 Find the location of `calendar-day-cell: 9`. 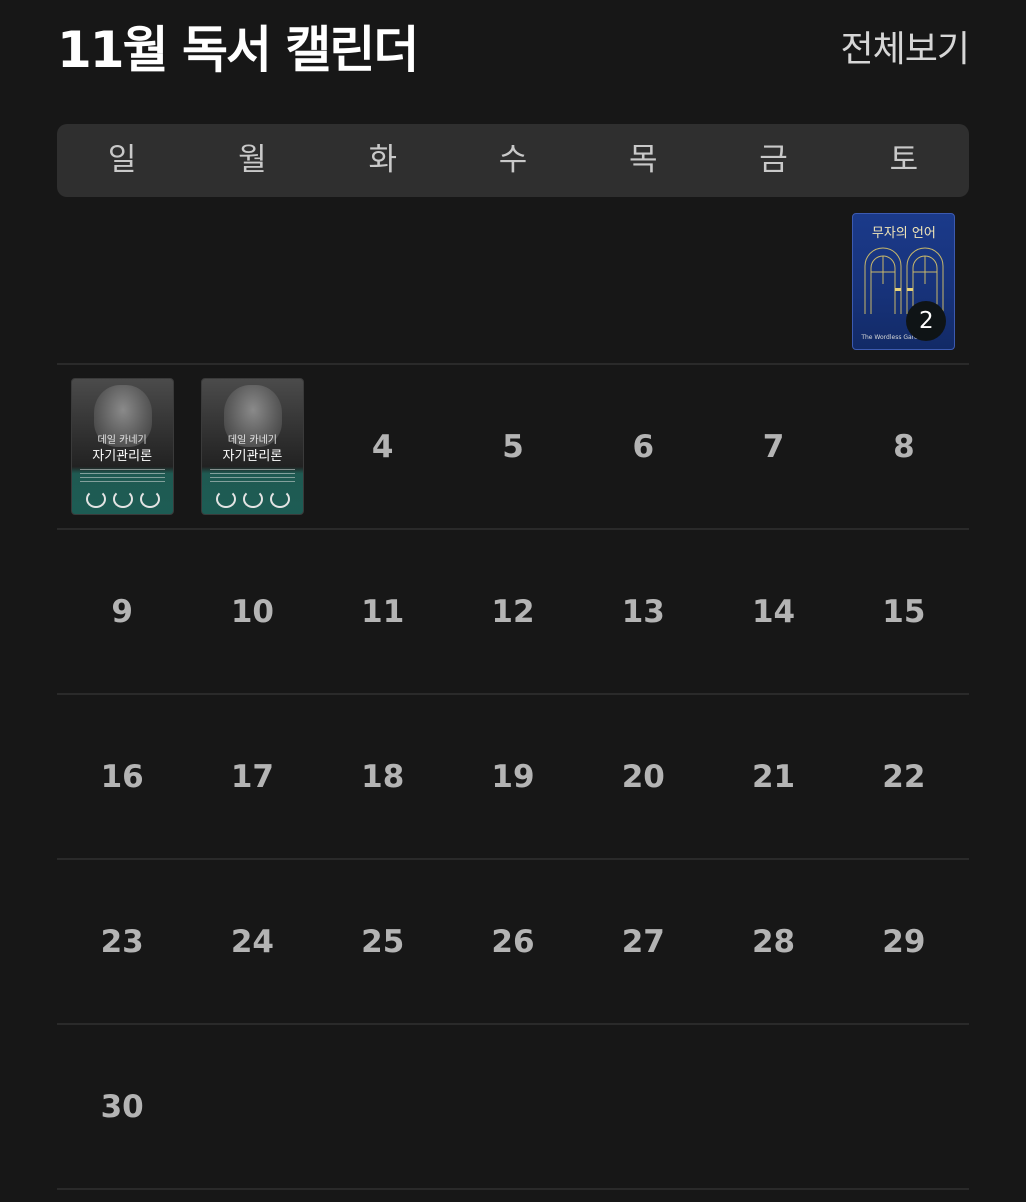

calendar-day-cell: 9 is located at coordinates (122, 611).